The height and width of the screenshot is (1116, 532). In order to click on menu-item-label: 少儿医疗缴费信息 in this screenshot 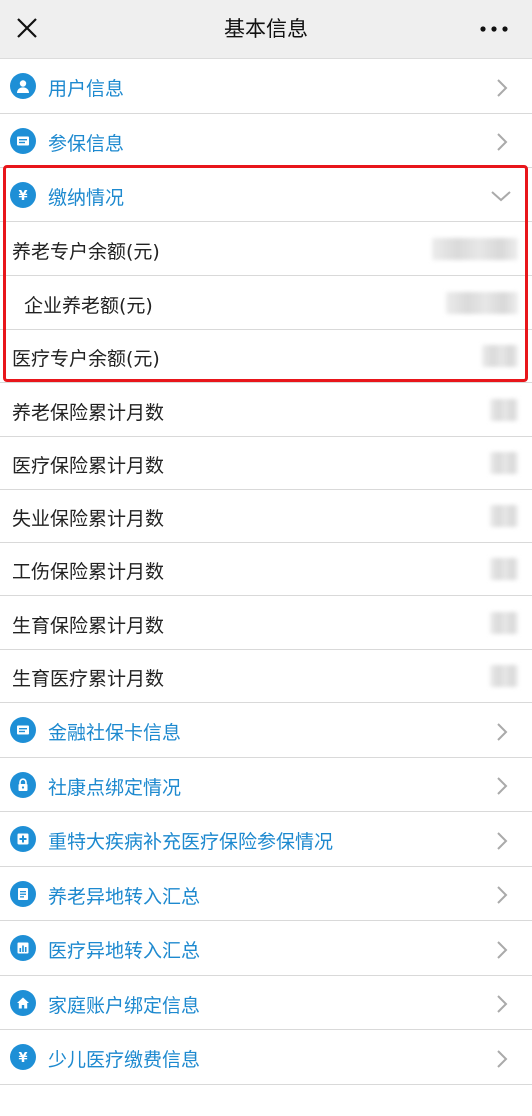, I will do `click(124, 1060)`.